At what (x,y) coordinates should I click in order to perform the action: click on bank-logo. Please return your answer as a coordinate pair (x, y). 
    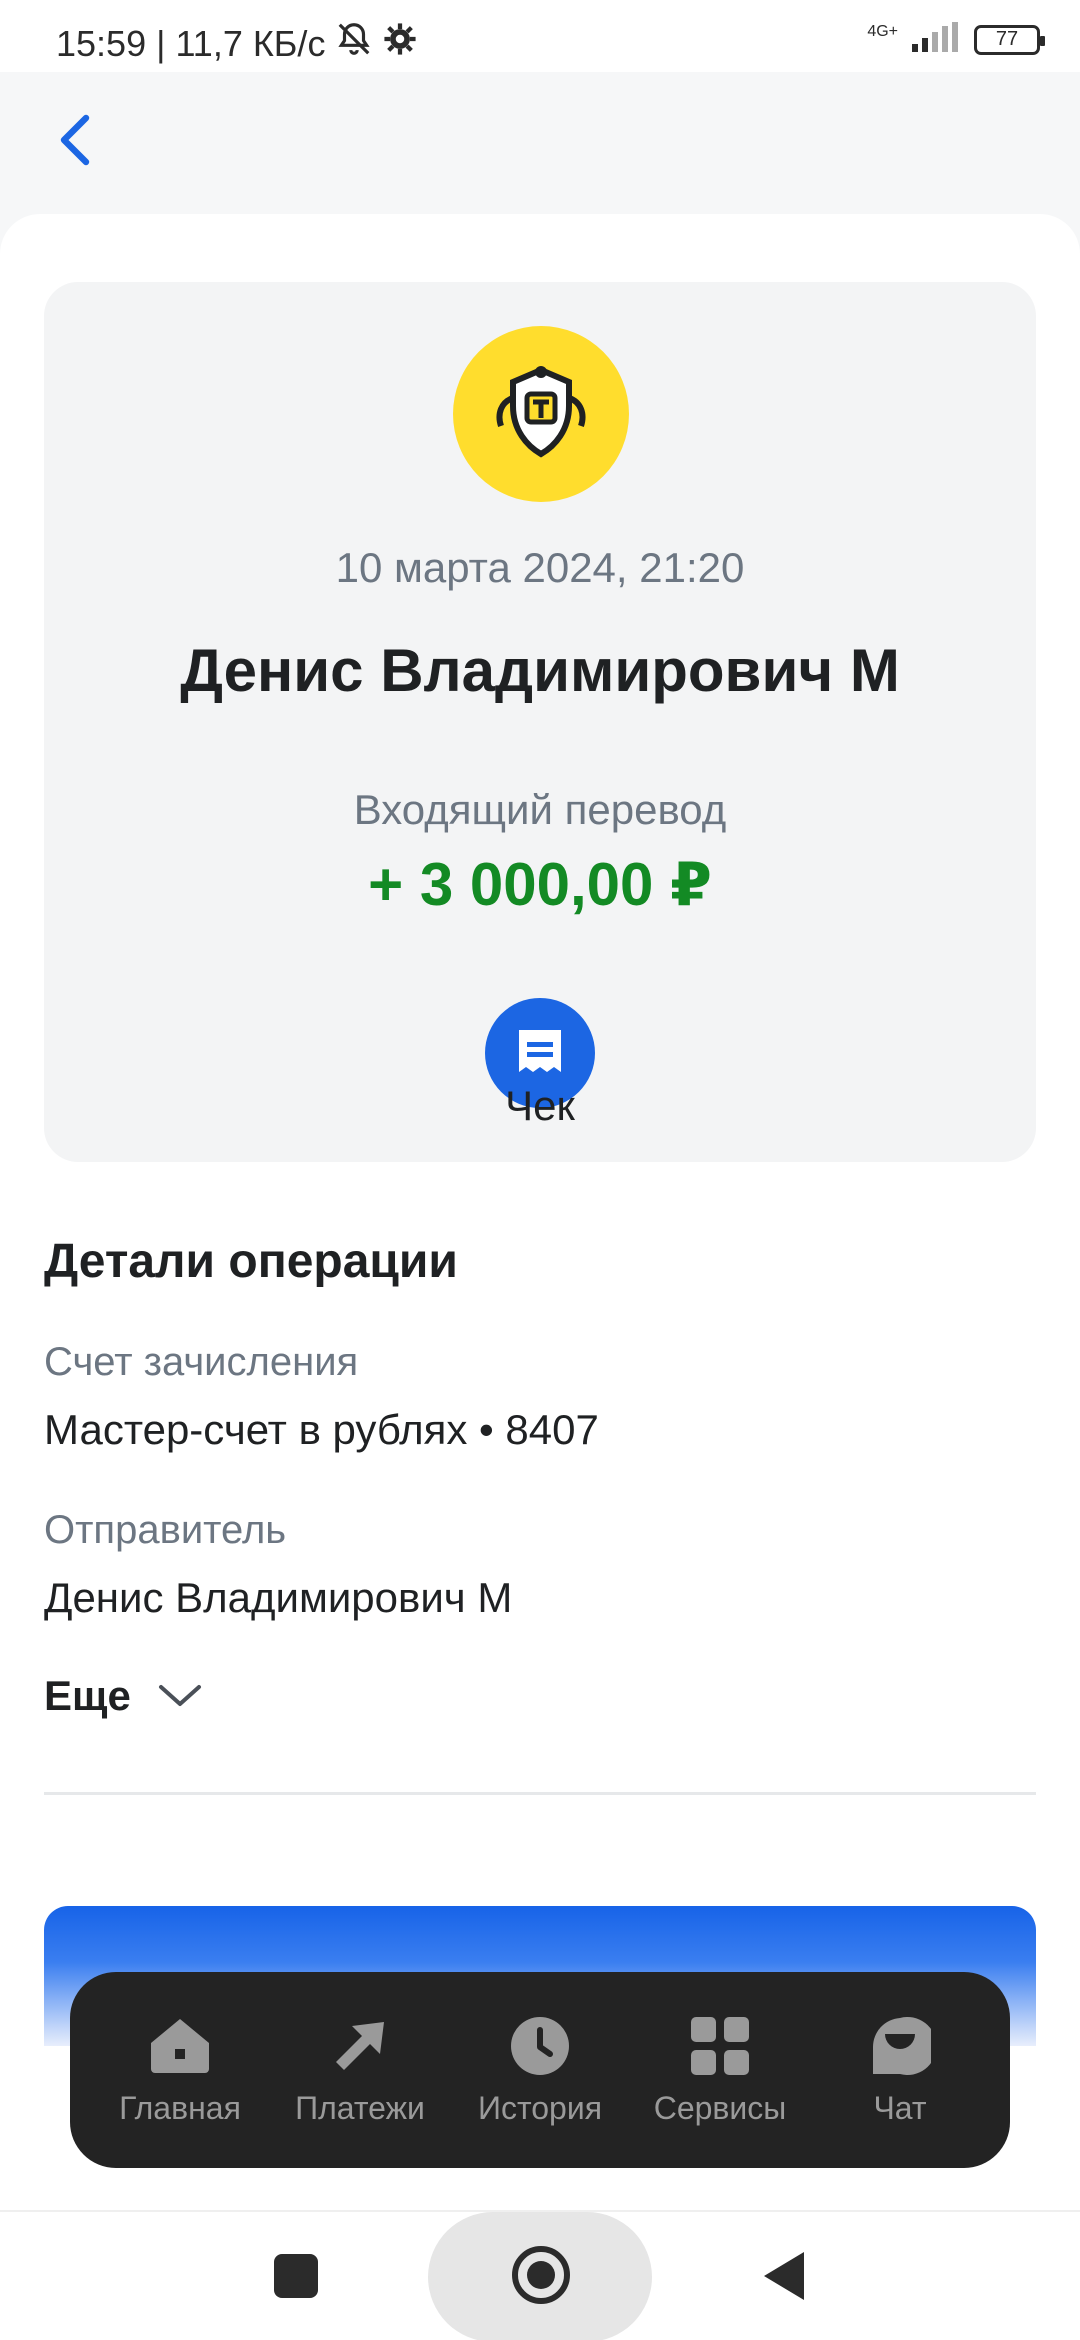
    Looking at the image, I should click on (541, 414).